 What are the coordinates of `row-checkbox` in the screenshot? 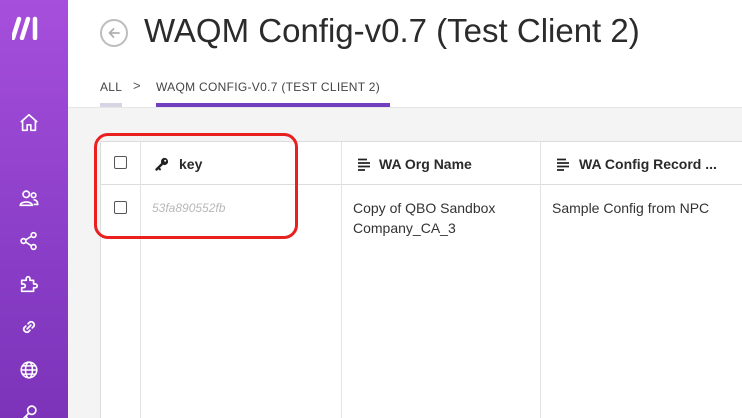 It's located at (120, 207).